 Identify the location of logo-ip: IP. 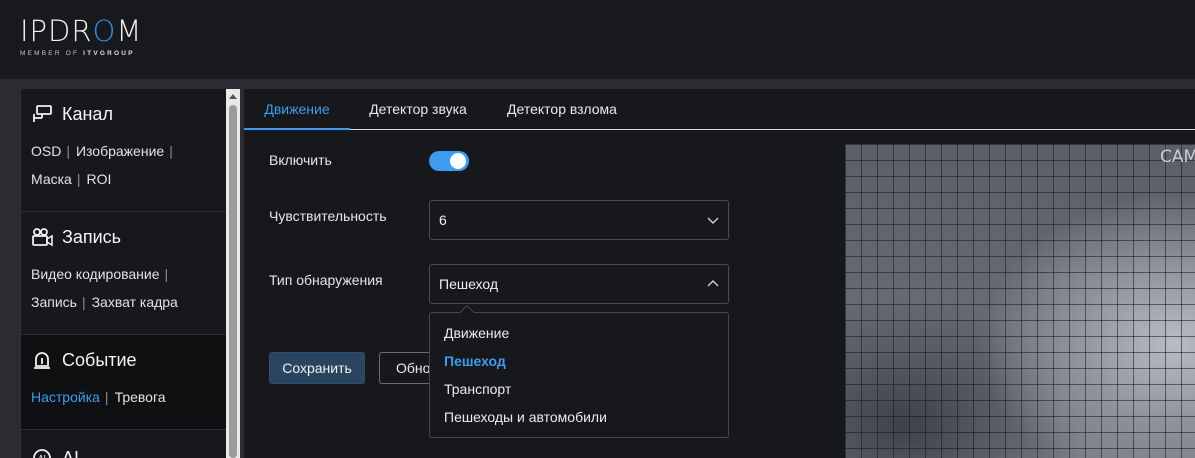
(34, 31).